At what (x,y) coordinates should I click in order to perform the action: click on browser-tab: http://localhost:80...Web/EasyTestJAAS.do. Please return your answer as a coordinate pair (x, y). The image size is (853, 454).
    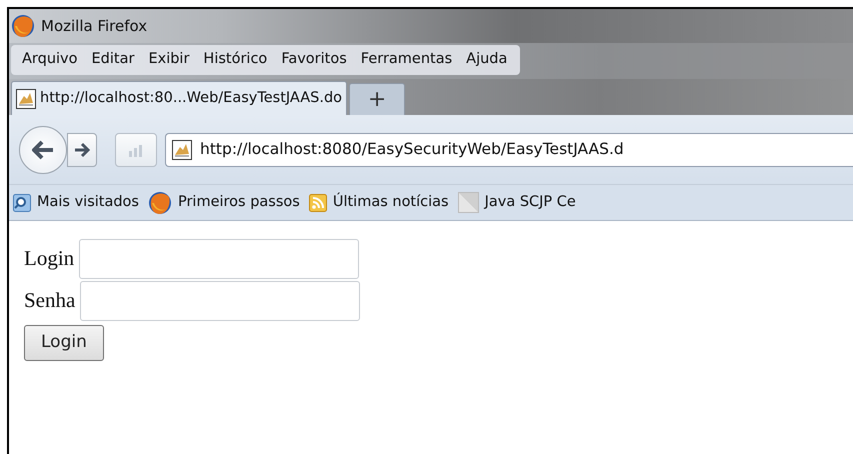
    Looking at the image, I should click on (179, 98).